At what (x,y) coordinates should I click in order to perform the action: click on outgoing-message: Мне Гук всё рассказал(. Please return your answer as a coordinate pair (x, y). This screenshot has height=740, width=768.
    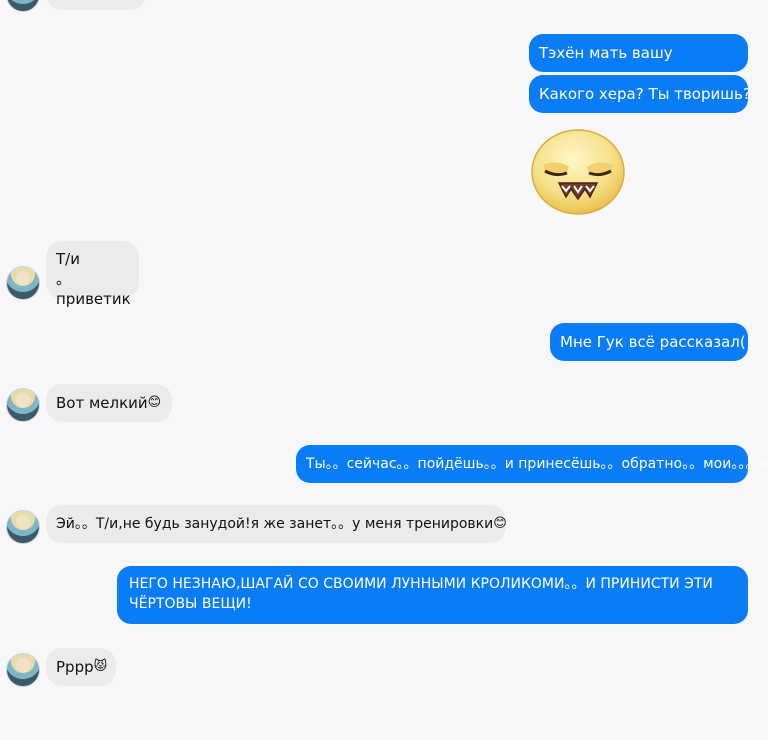
    Looking at the image, I should click on (649, 342).